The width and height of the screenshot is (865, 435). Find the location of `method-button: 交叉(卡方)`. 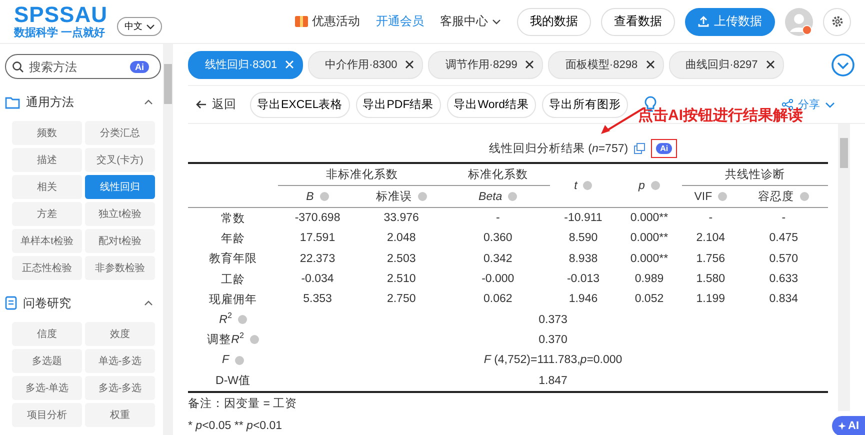

method-button: 交叉(卡方) is located at coordinates (120, 160).